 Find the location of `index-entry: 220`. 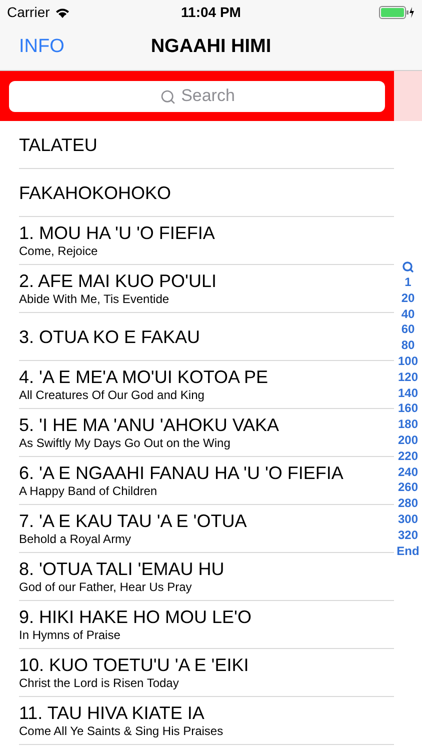

index-entry: 220 is located at coordinates (408, 456).